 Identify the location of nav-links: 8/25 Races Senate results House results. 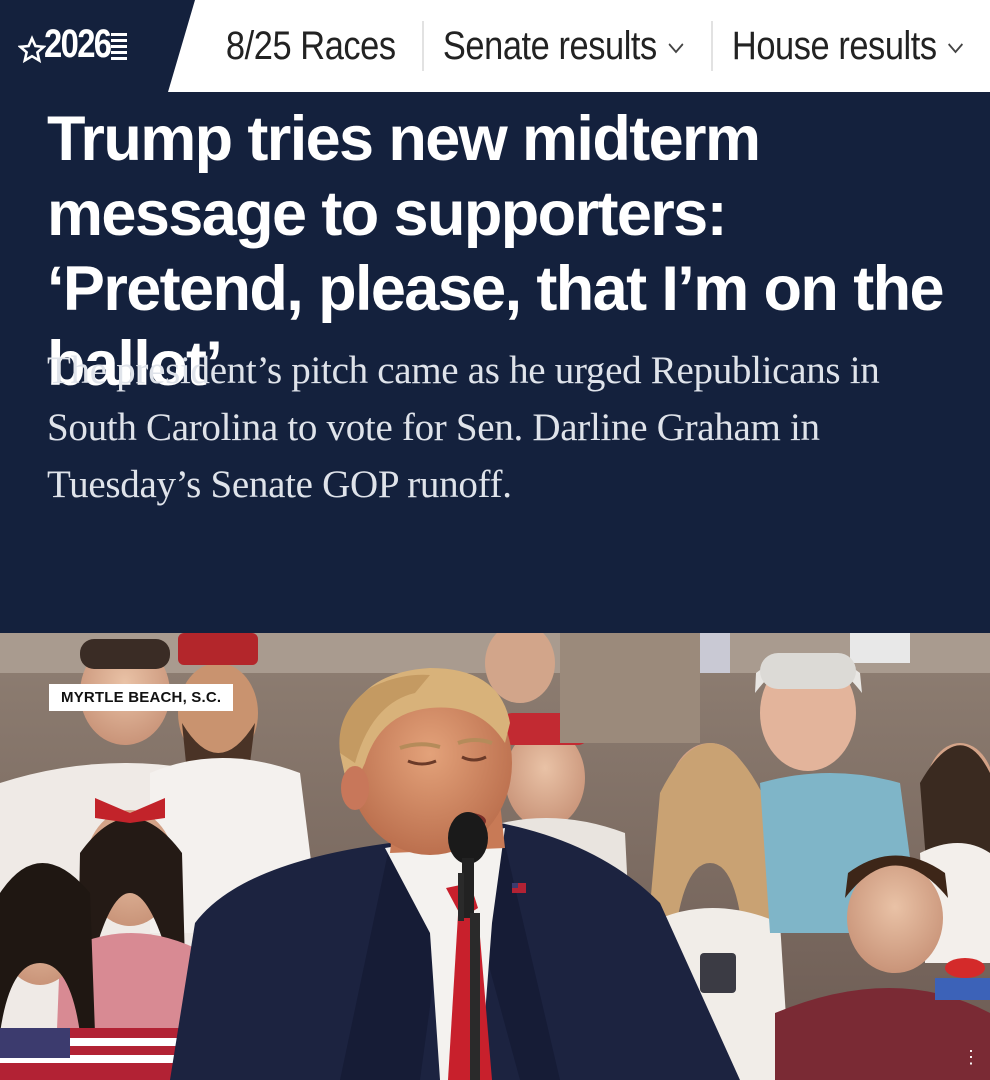
(592, 46).